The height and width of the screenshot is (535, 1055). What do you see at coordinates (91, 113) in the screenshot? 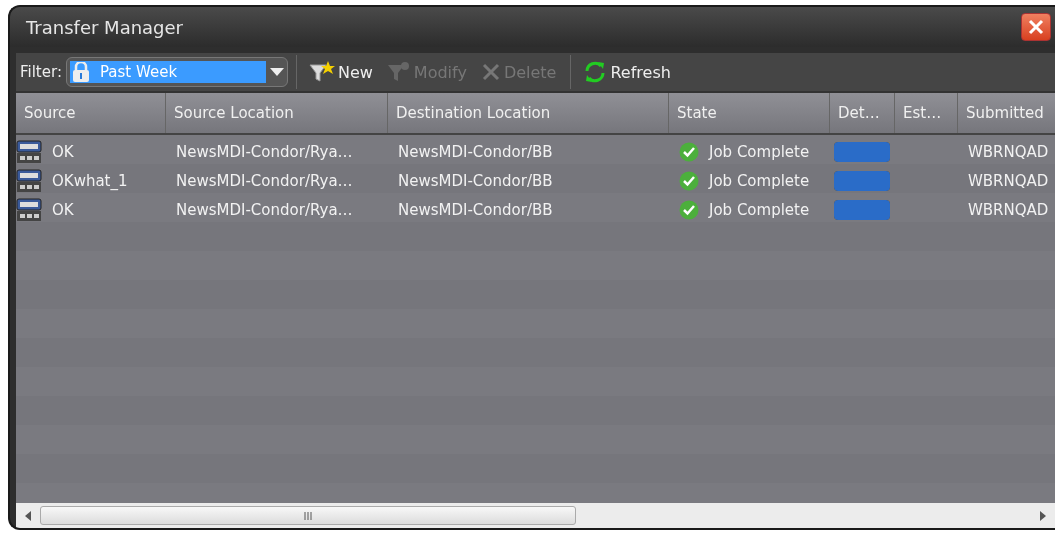
I see `column-header: Source` at bounding box center [91, 113].